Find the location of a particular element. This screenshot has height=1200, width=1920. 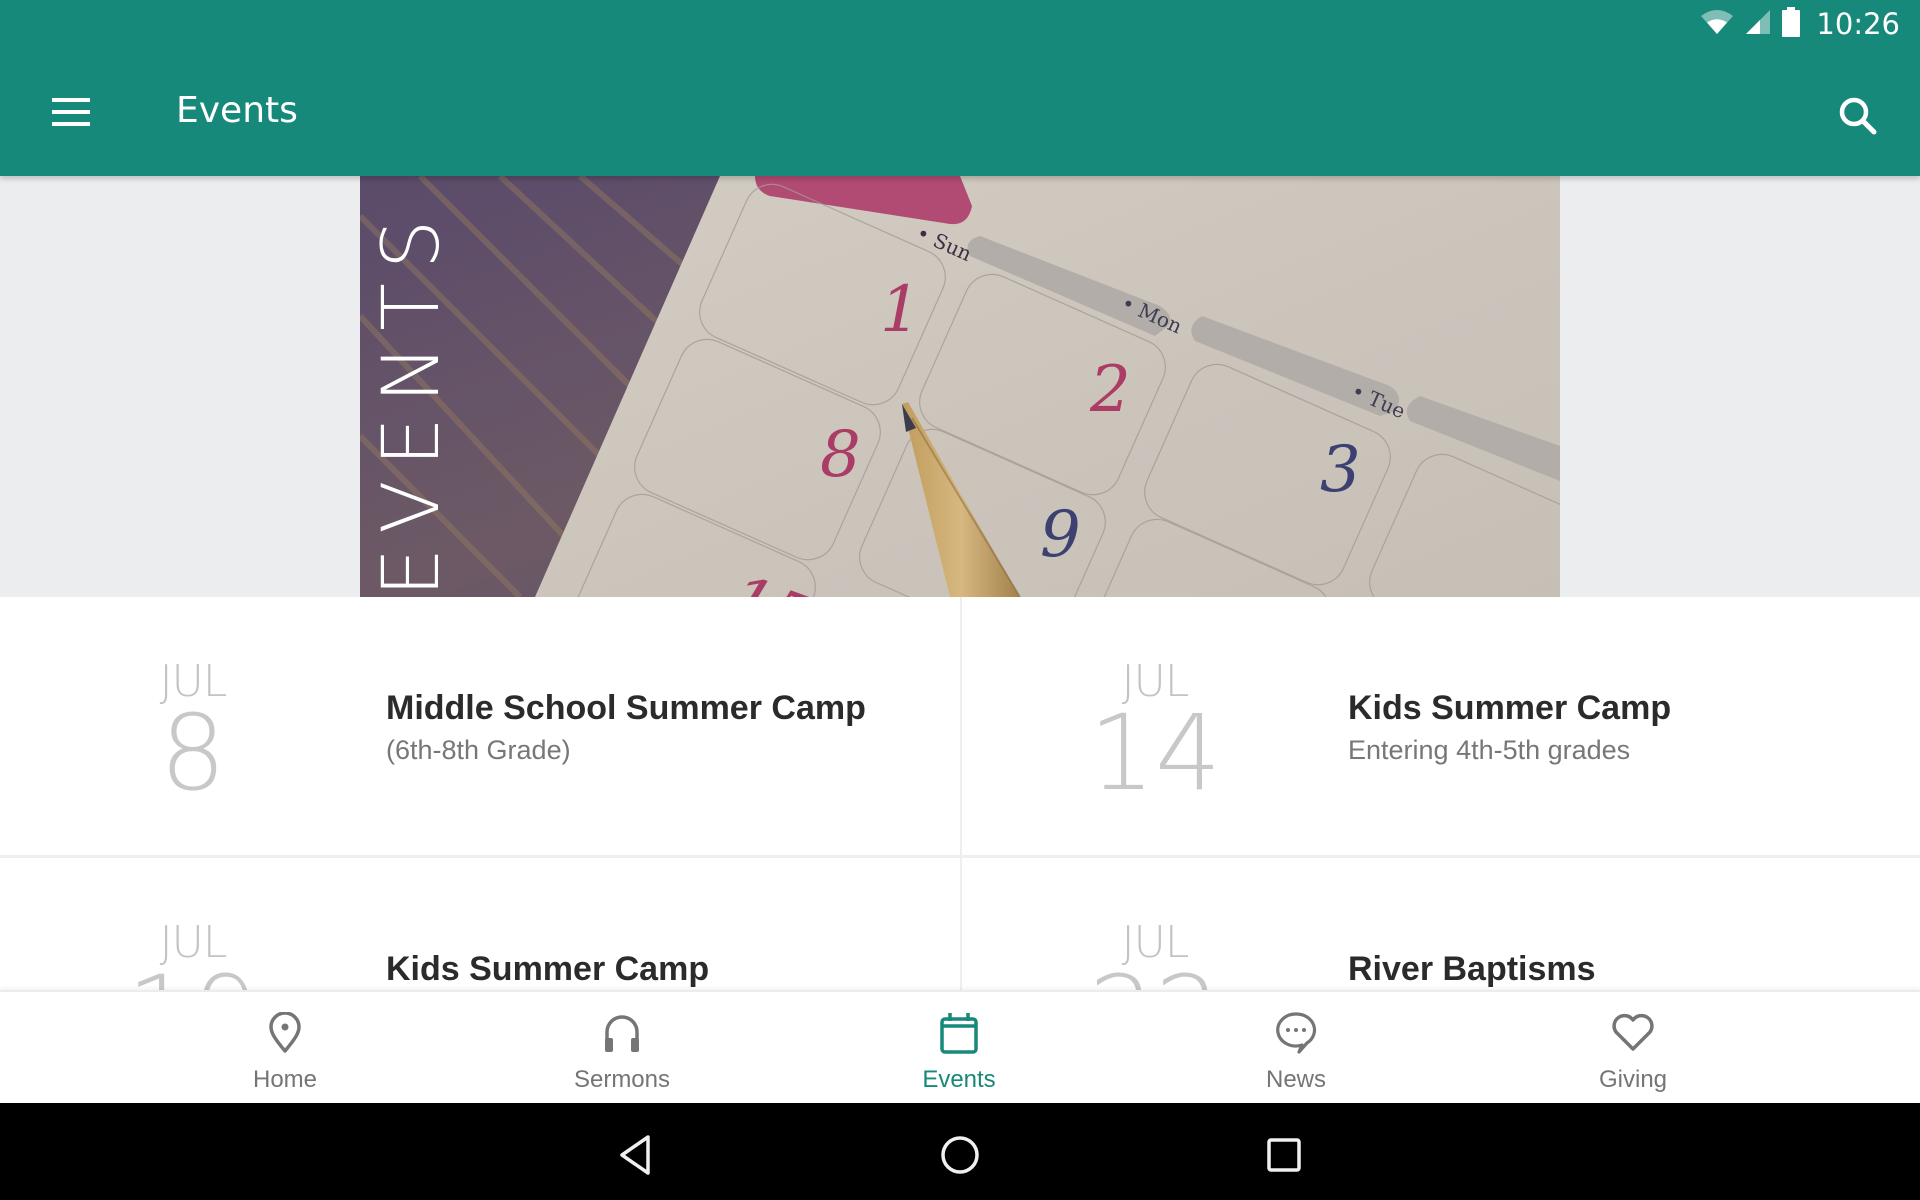

event-day: 8 is located at coordinates (193, 753).